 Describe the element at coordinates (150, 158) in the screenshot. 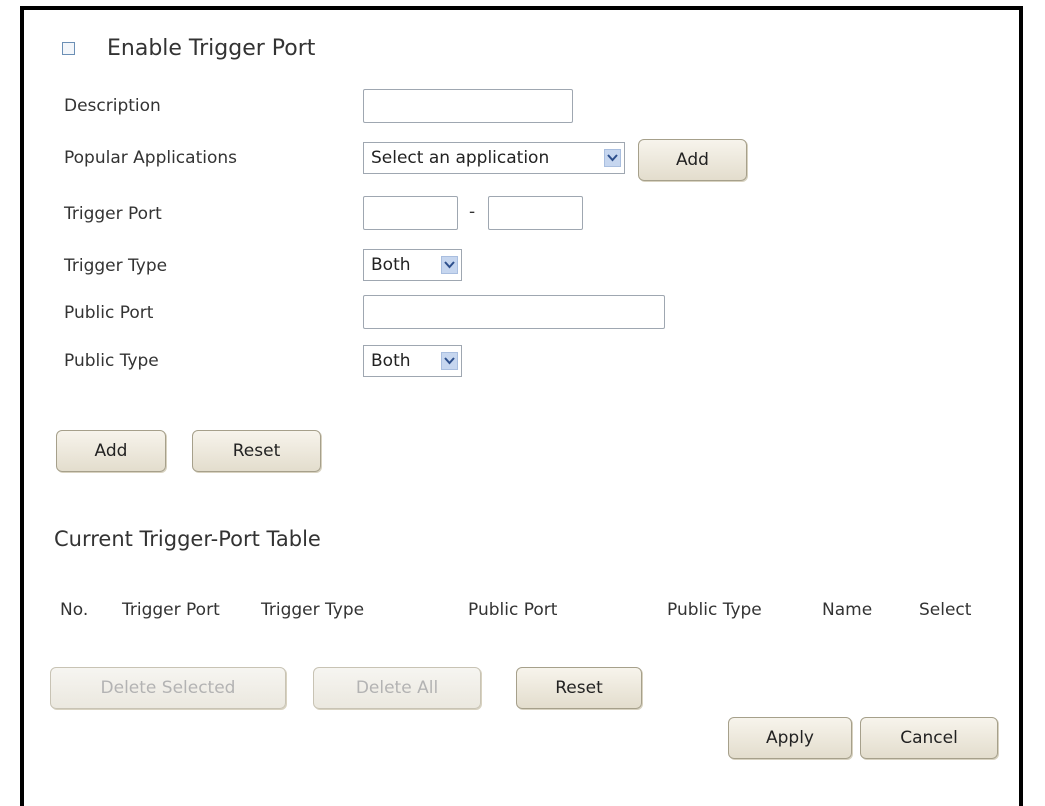

I see `popular-applications-label: Popular Applications` at that location.